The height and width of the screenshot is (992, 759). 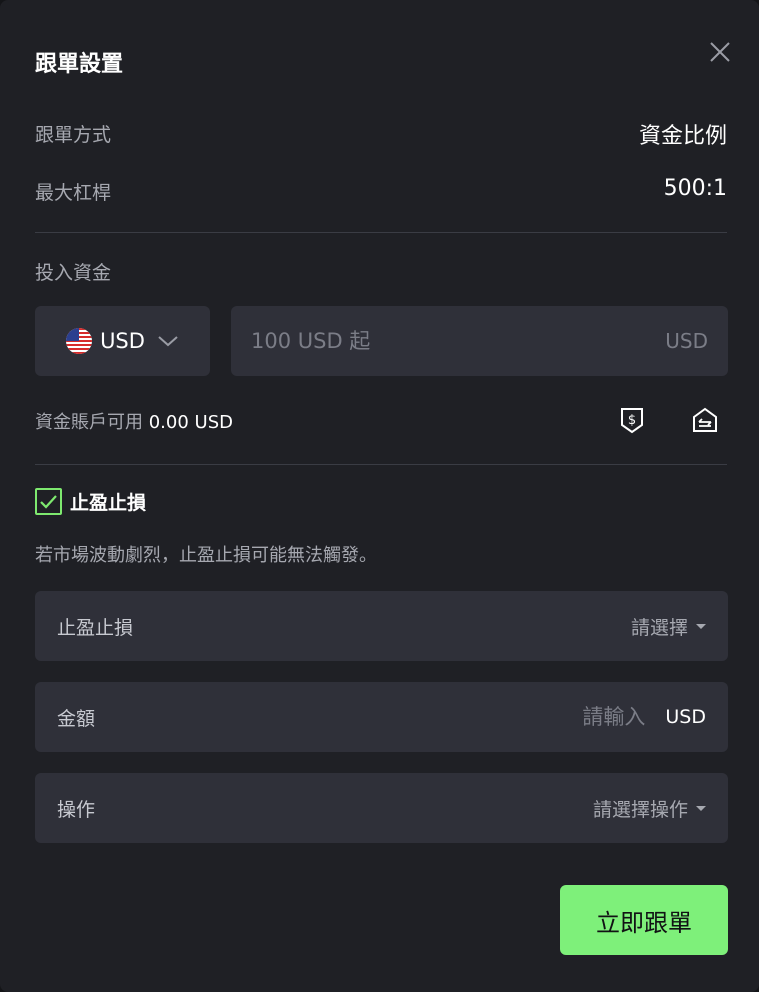 I want to click on tp-sl-checkbox-label: 止盈止損, so click(x=108, y=503).